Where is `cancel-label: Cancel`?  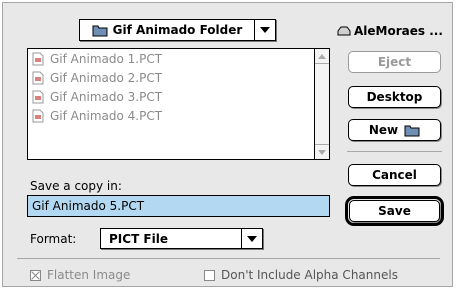 cancel-label: Cancel is located at coordinates (394, 175).